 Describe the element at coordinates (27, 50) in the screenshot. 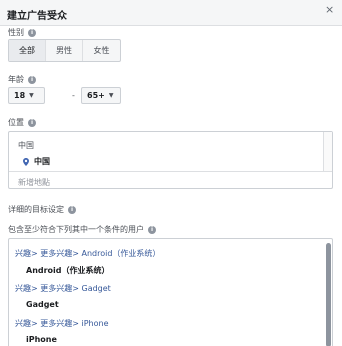

I see `gender-option-all: 全部` at that location.